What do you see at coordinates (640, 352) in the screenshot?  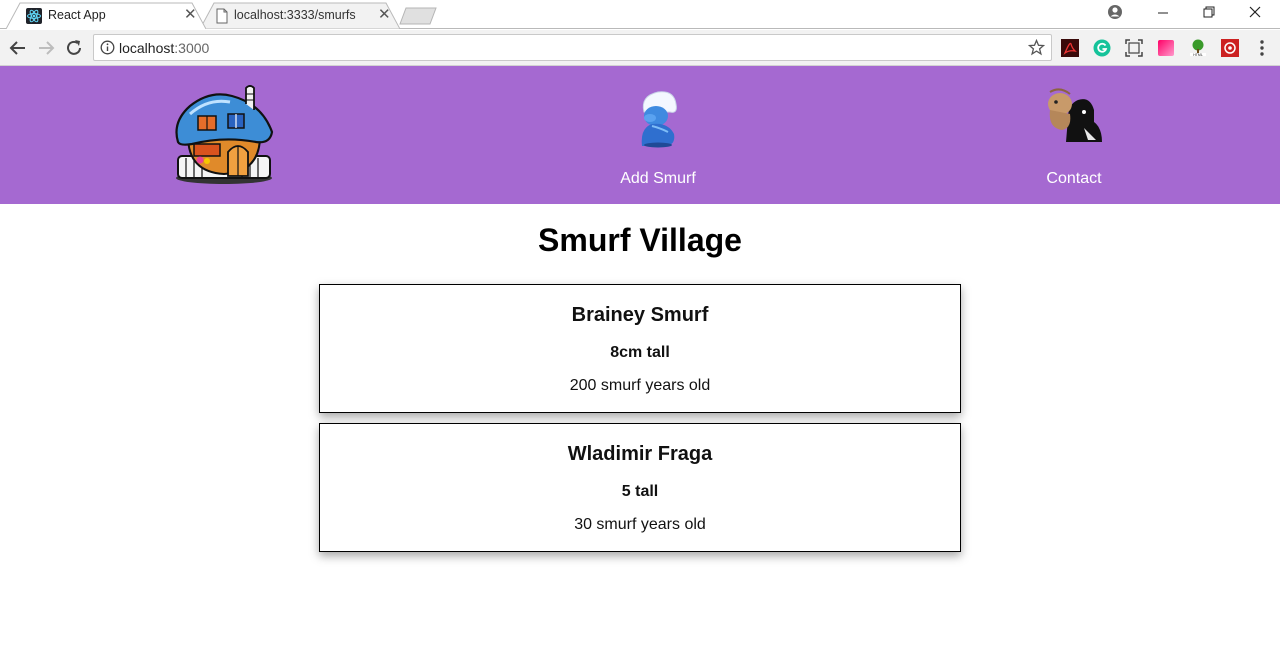 I see `smurf-height: 8cm tall` at bounding box center [640, 352].